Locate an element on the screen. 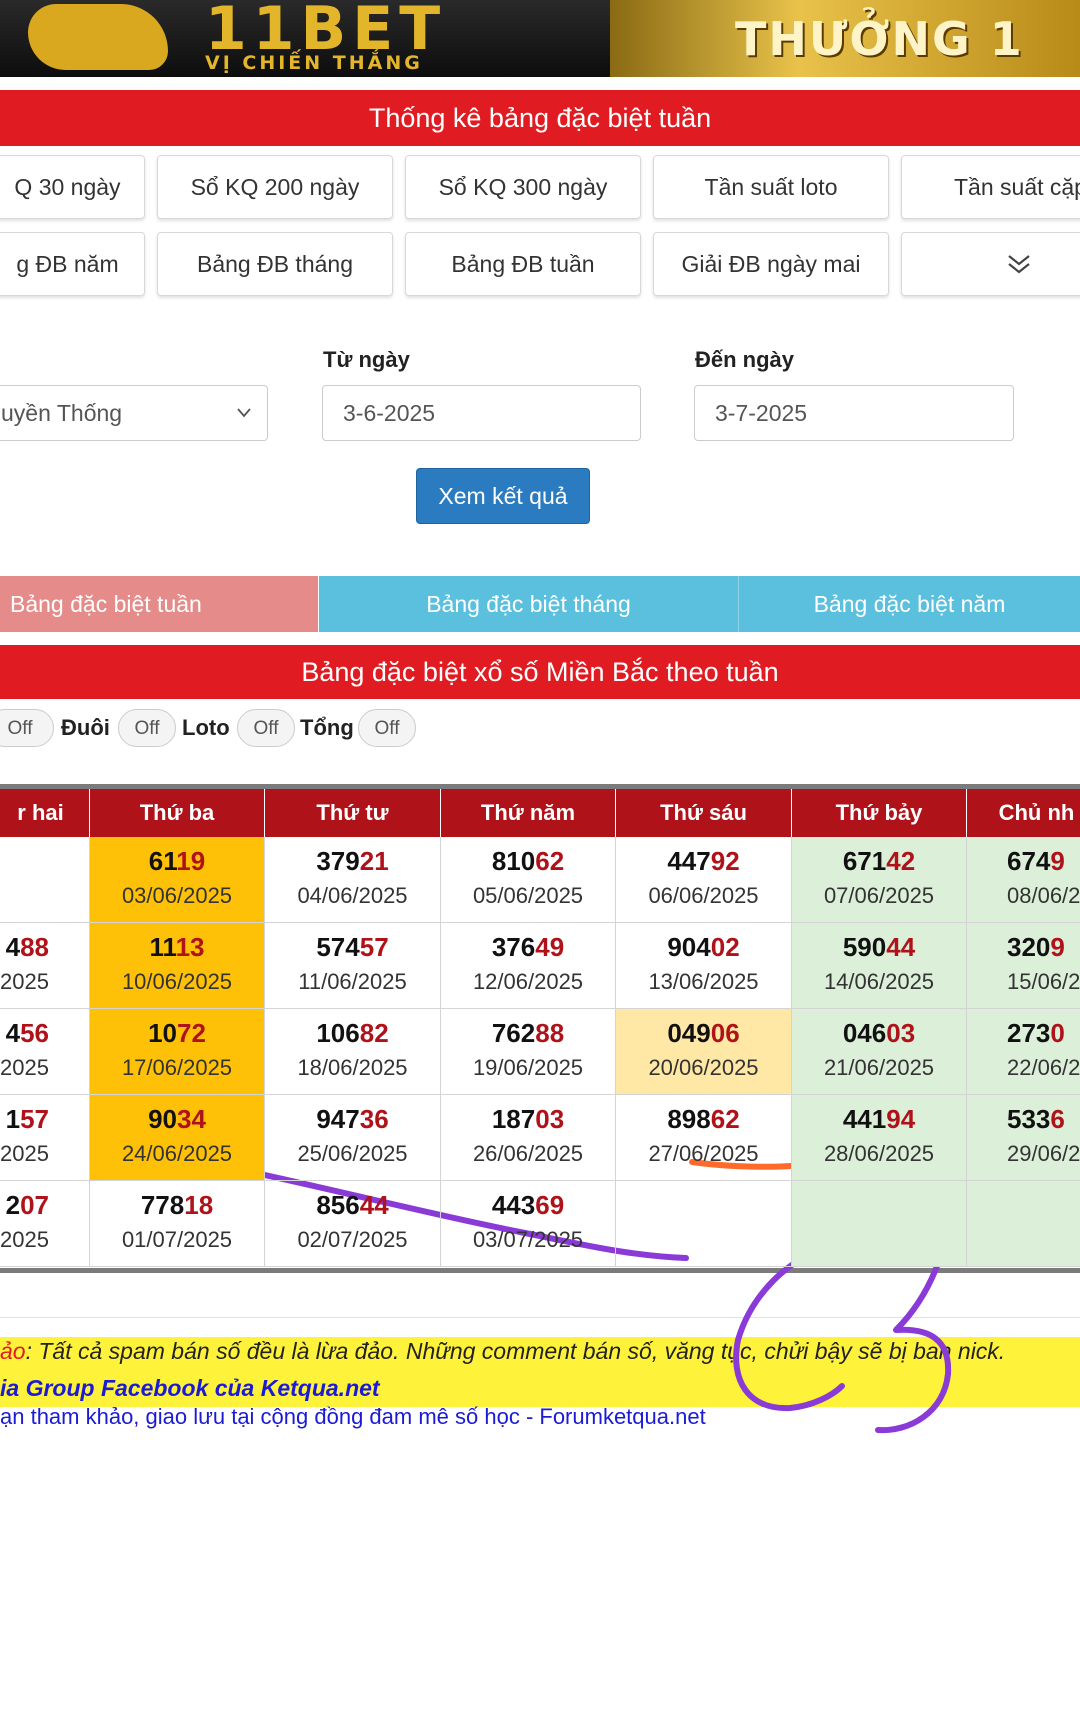 This screenshot has width=1080, height=1718. number-prefix: 778 is located at coordinates (162, 1205).